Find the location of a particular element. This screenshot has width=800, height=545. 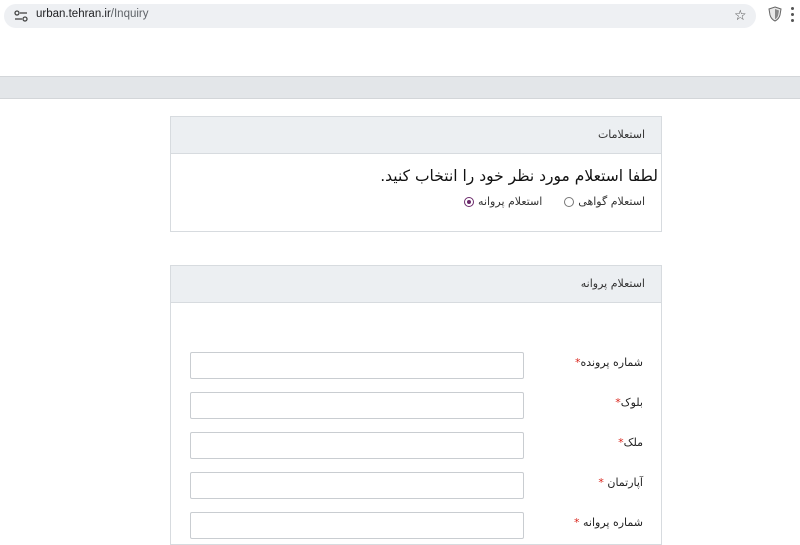

block-input is located at coordinates (357, 405).